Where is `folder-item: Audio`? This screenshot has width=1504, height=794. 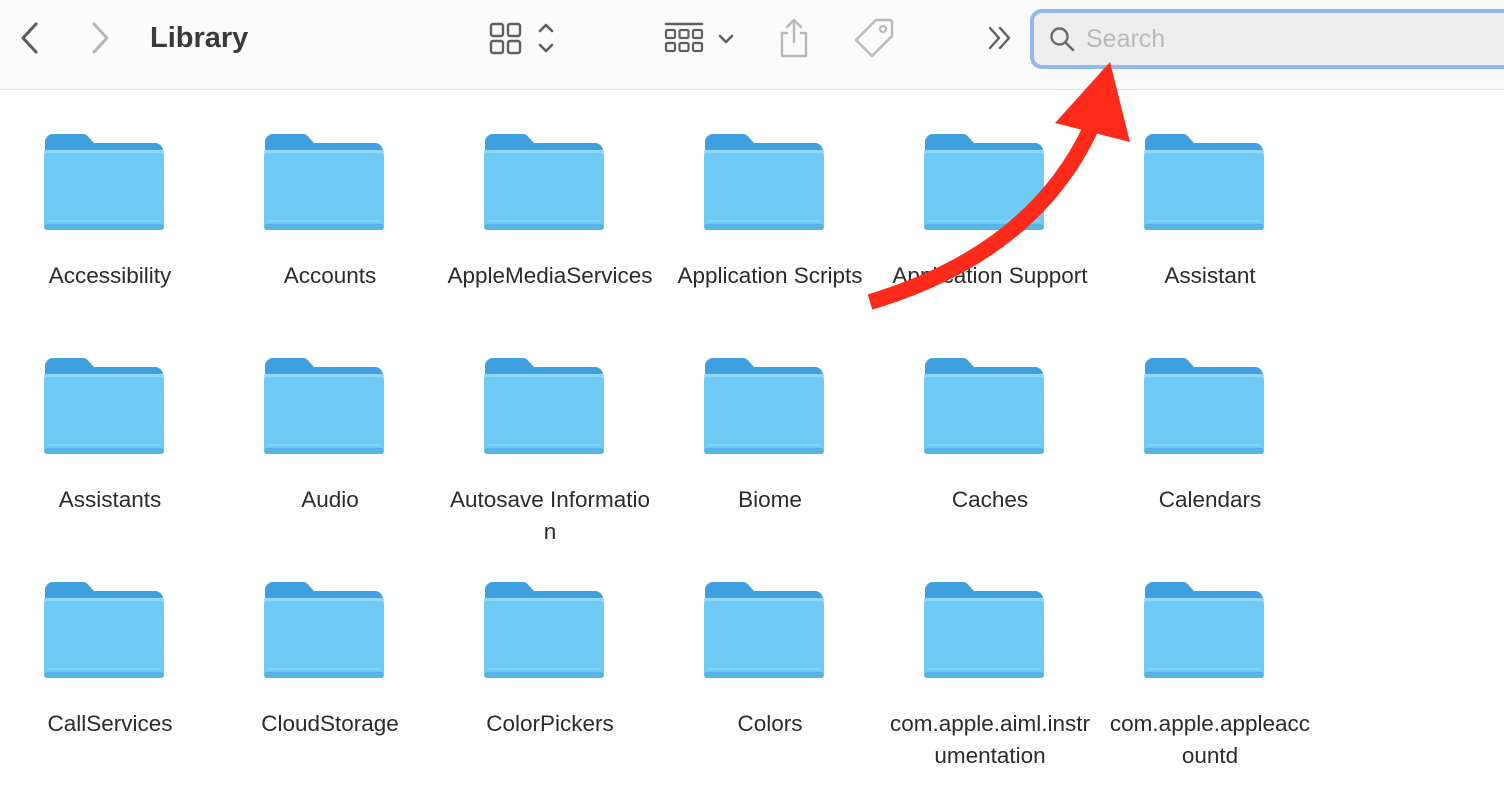 folder-item: Audio is located at coordinates (330, 428).